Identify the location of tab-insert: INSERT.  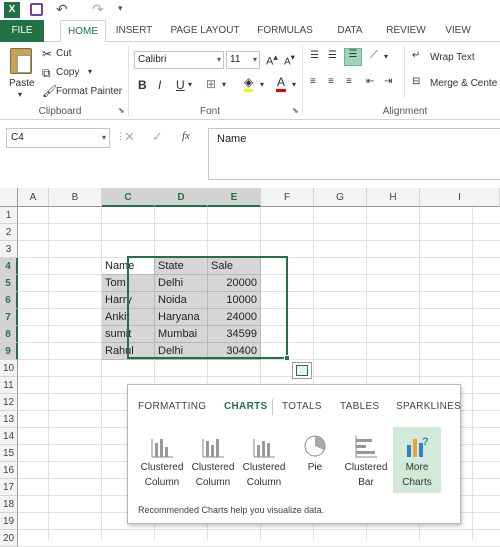
(134, 31).